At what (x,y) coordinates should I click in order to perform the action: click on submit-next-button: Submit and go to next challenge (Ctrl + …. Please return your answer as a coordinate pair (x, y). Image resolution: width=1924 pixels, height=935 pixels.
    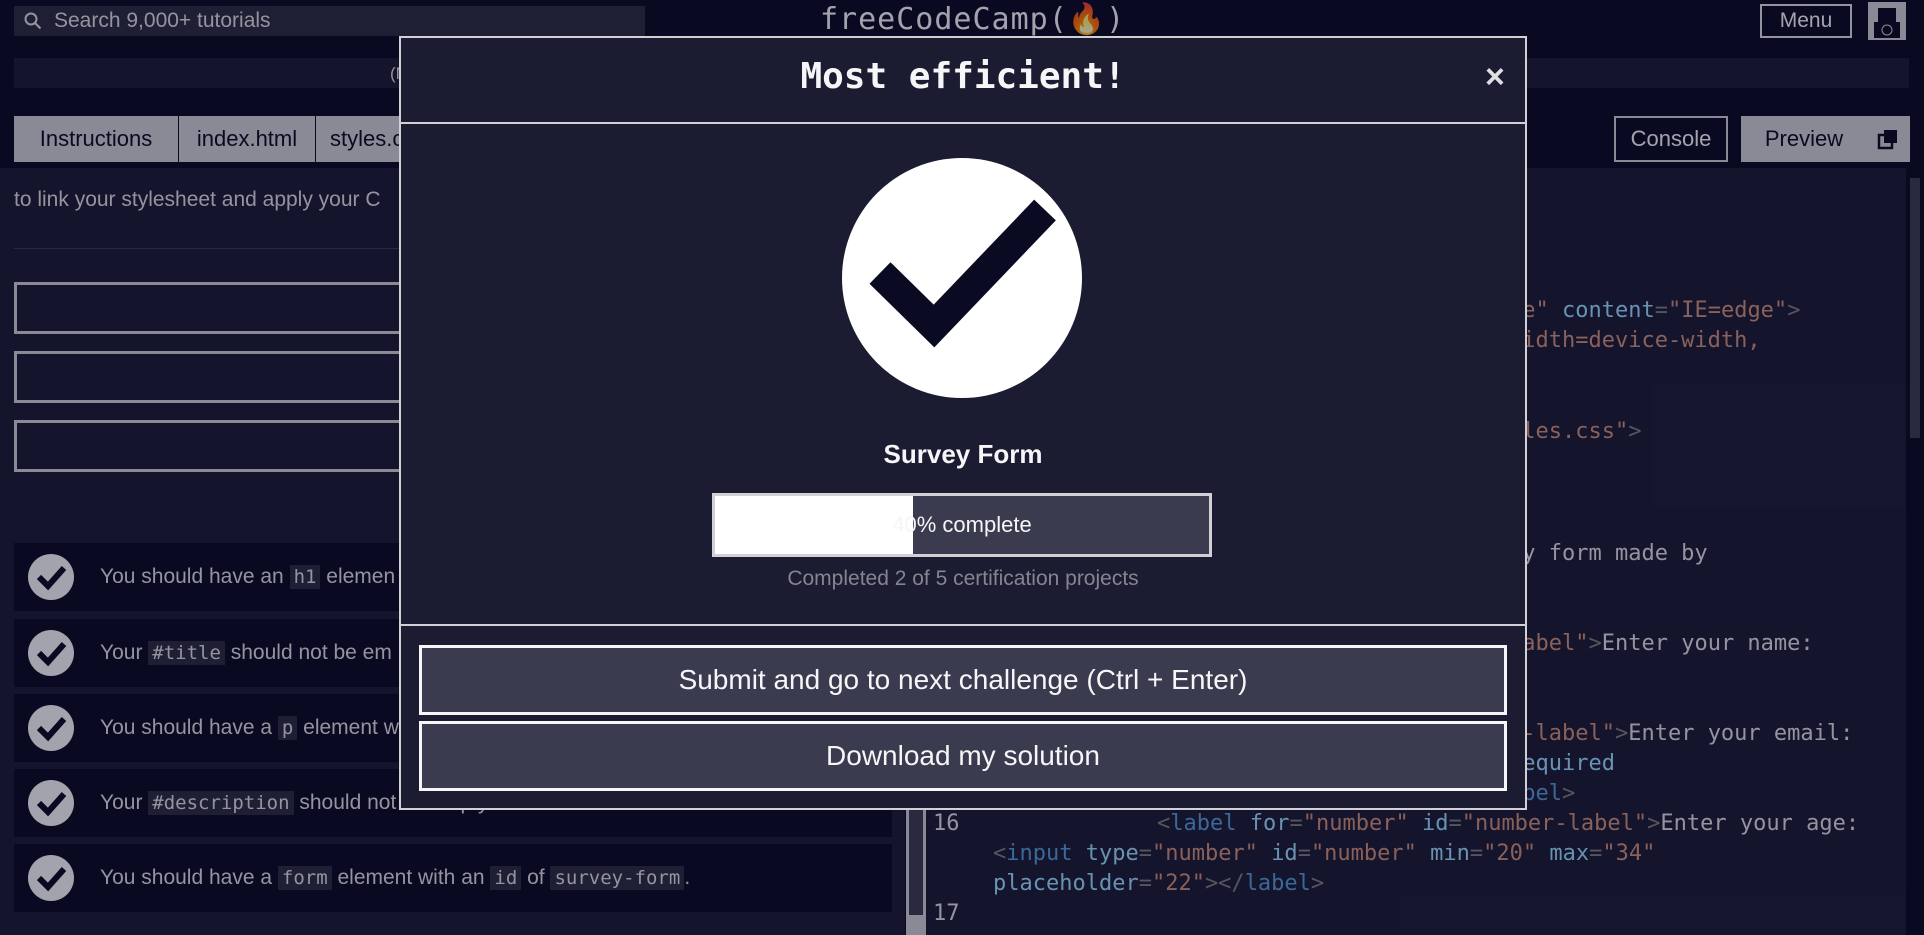
    Looking at the image, I should click on (963, 680).